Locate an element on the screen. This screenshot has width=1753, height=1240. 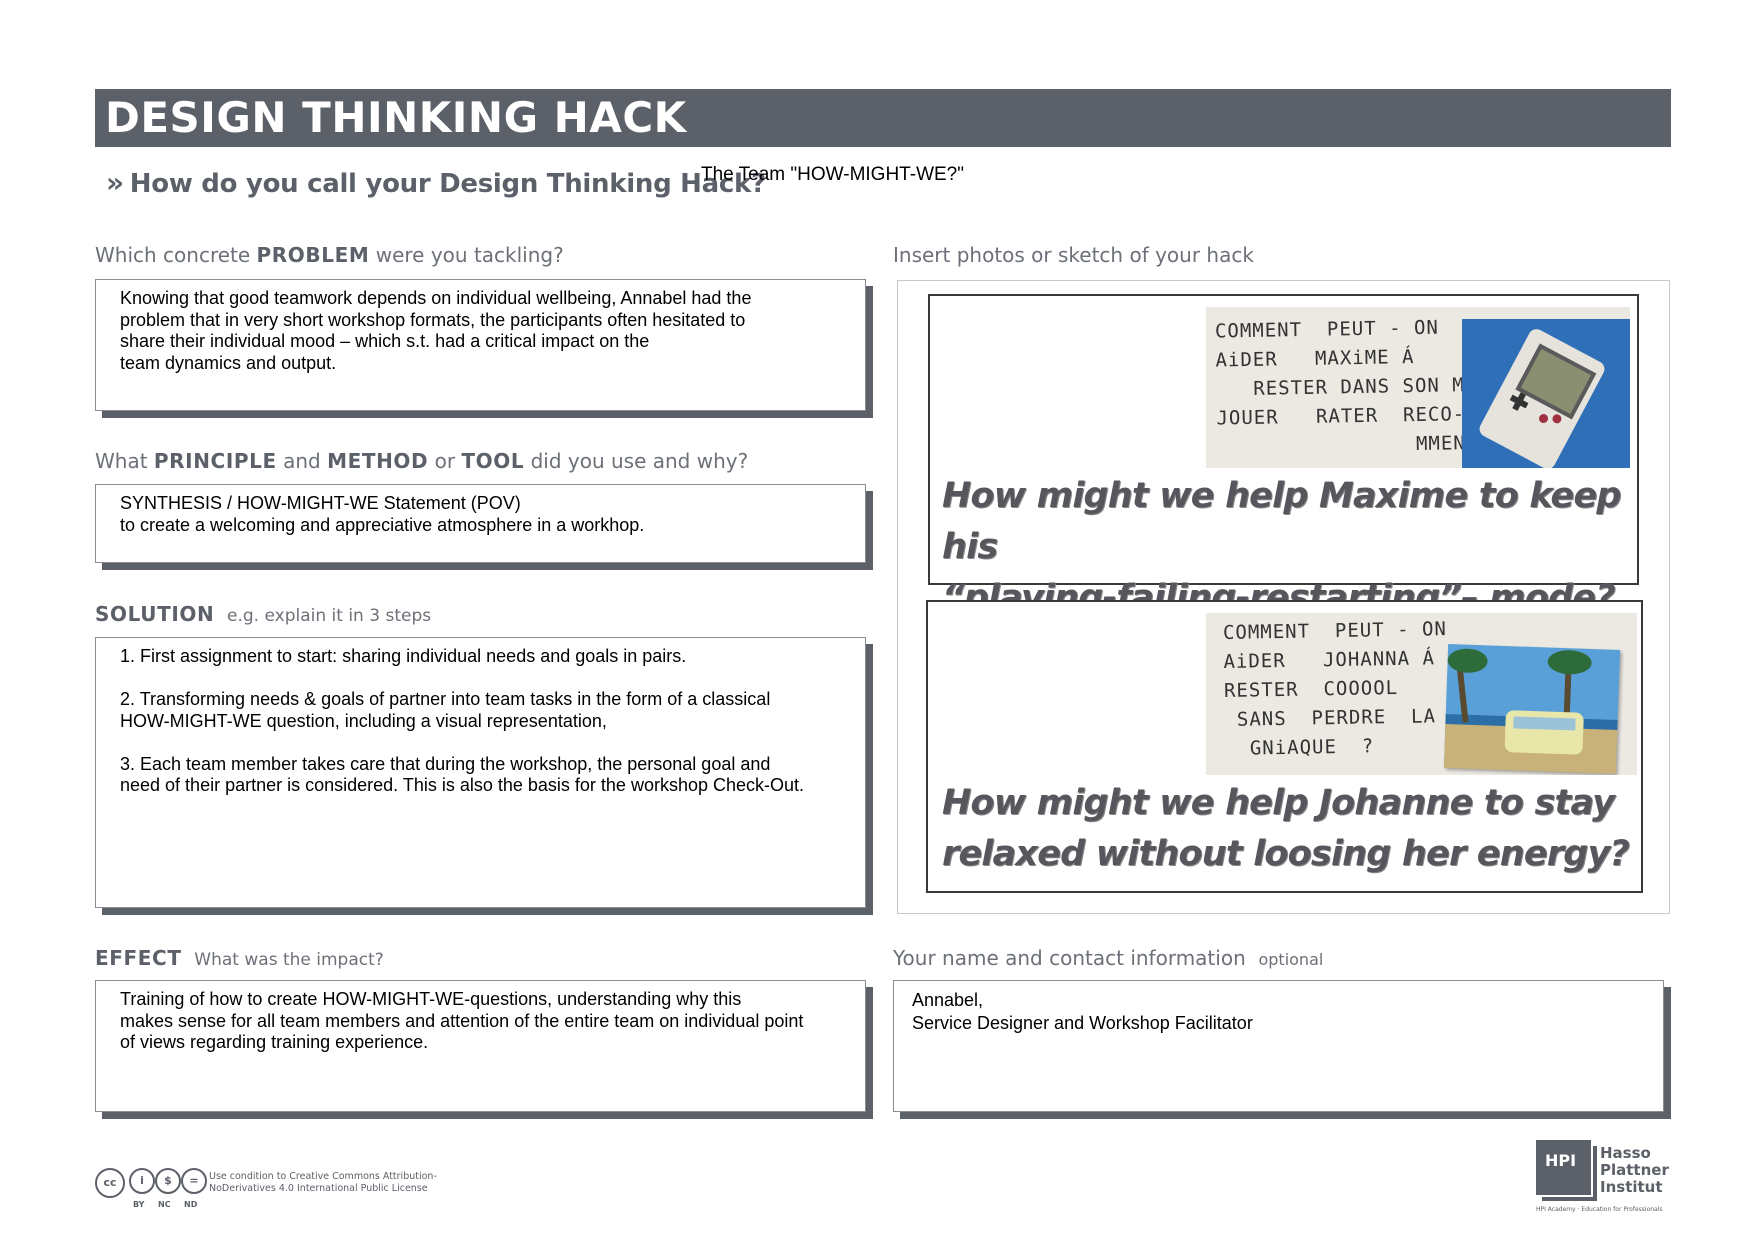
problem-label-post: were you tackling? is located at coordinates (466, 255).